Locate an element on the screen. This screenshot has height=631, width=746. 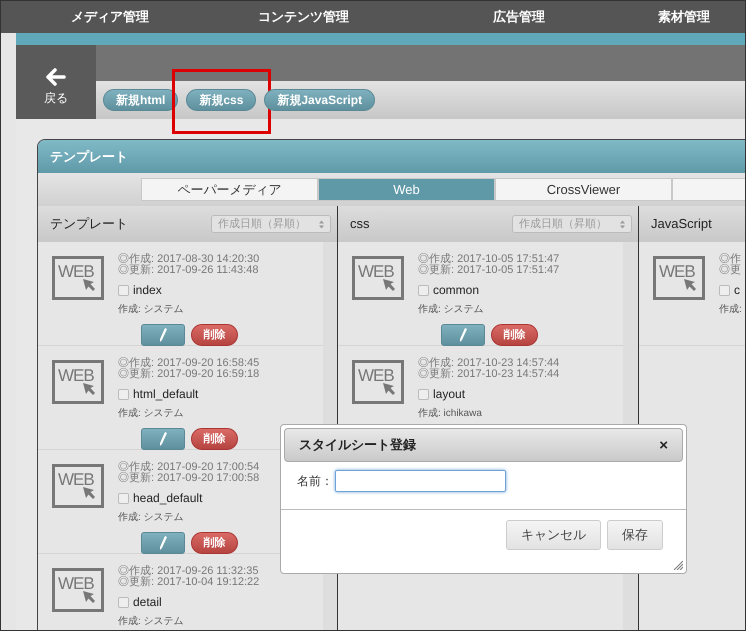
updated-date: ◎更新: 2017-09-26 11:43:48 is located at coordinates (189, 270).